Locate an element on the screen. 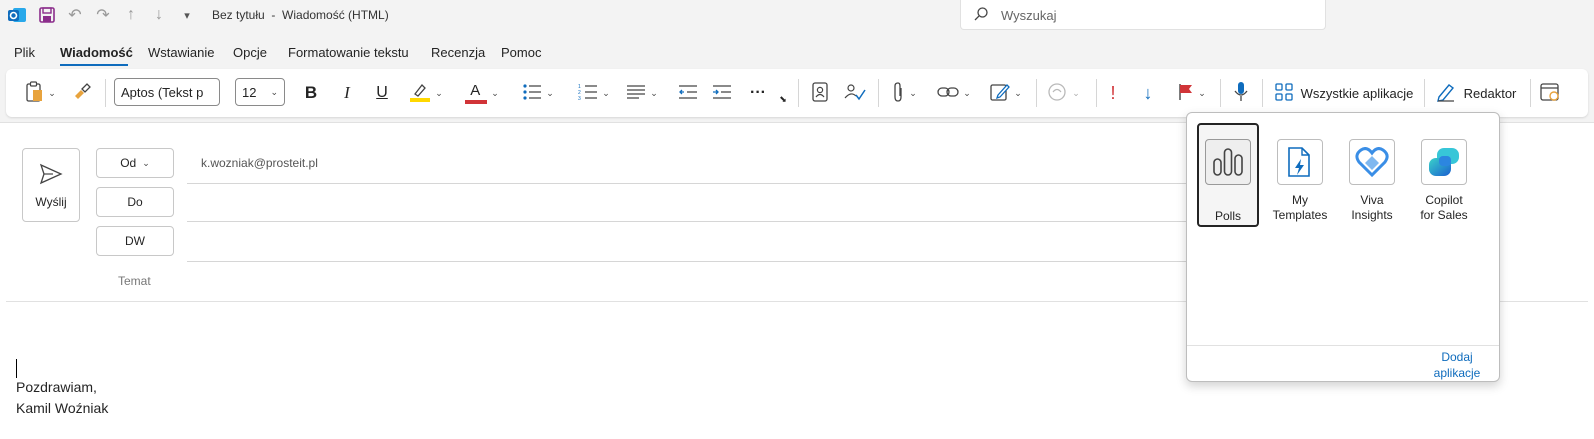 This screenshot has width=1594, height=439. address-book-icon is located at coordinates (820, 93).